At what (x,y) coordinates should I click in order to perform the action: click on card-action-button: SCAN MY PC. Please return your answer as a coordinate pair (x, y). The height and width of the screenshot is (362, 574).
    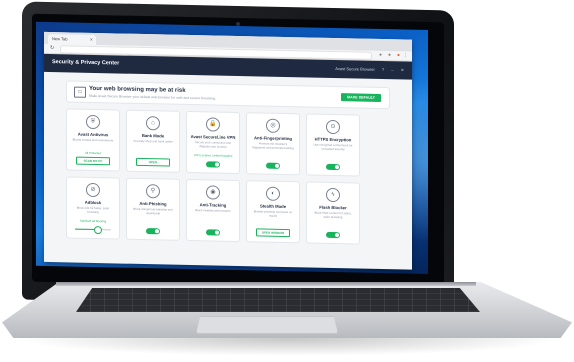
    Looking at the image, I should click on (93, 161).